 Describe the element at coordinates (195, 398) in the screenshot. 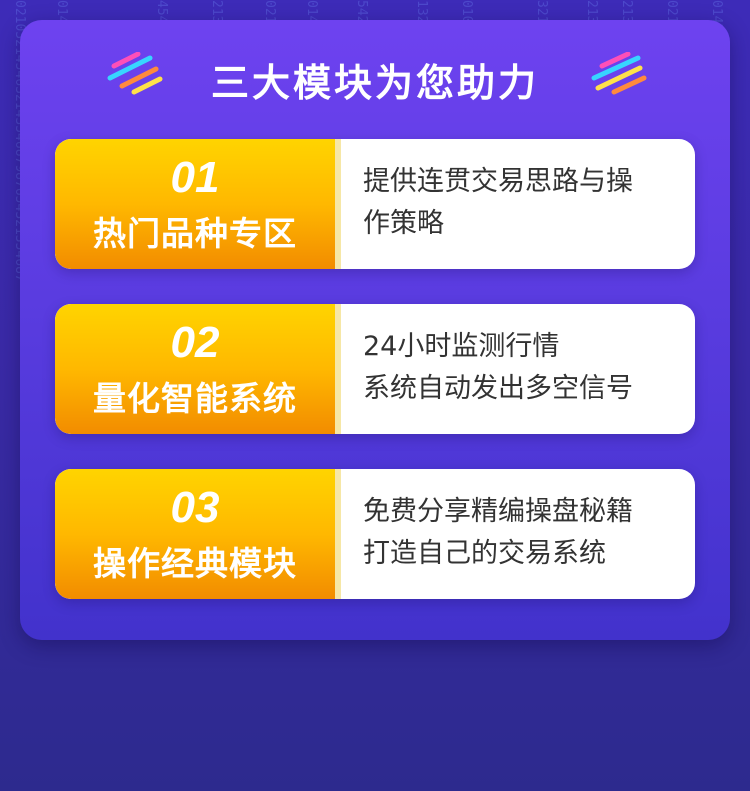

I see `module-name: 量化智能系统` at that location.